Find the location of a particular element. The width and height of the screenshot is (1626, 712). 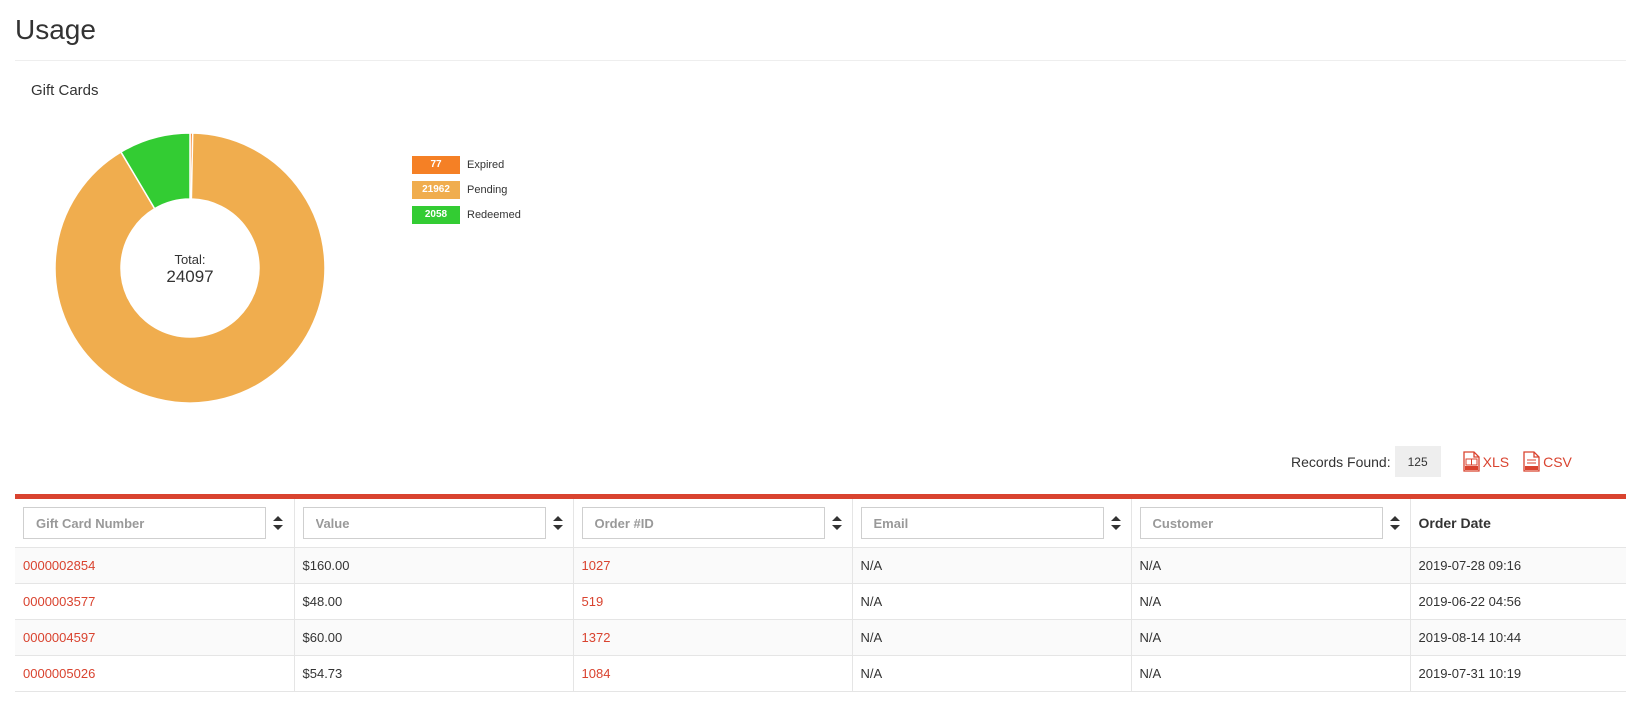

export-xls-button: XLS is located at coordinates (1486, 461).